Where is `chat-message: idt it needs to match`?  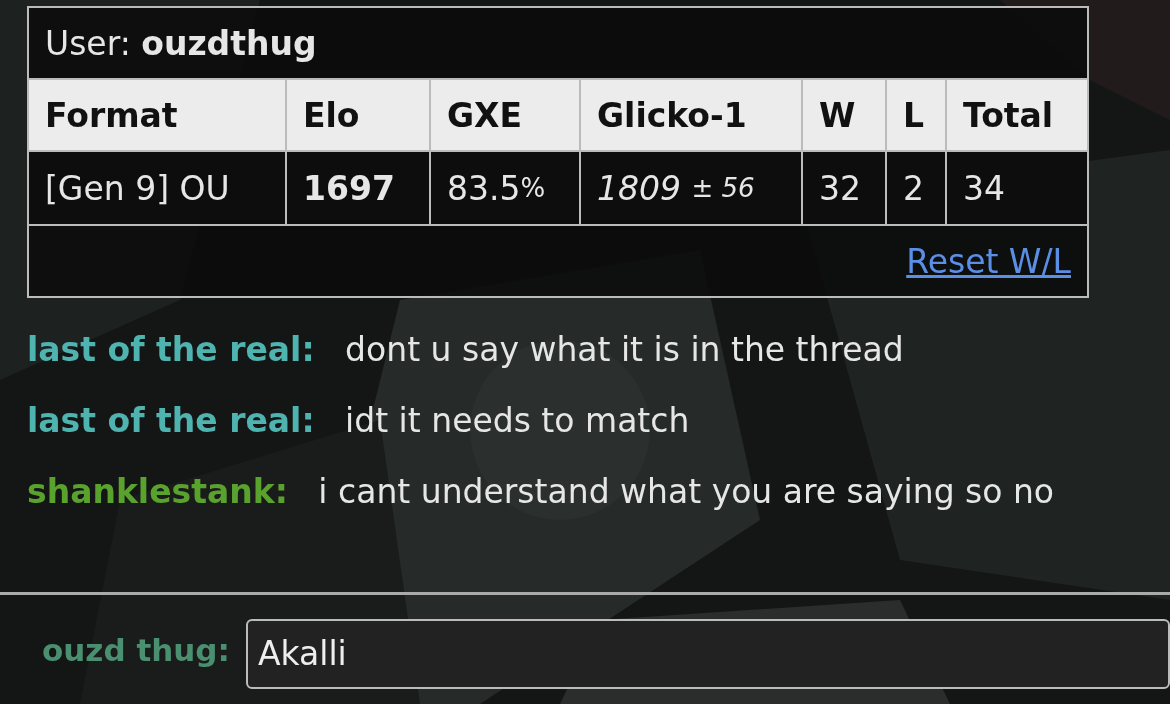
chat-message: idt it needs to match is located at coordinates (517, 420).